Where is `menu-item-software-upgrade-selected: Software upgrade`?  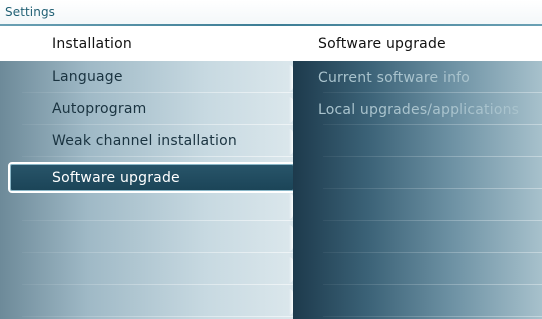 menu-item-software-upgrade-selected: Software upgrade is located at coordinates (152, 177).